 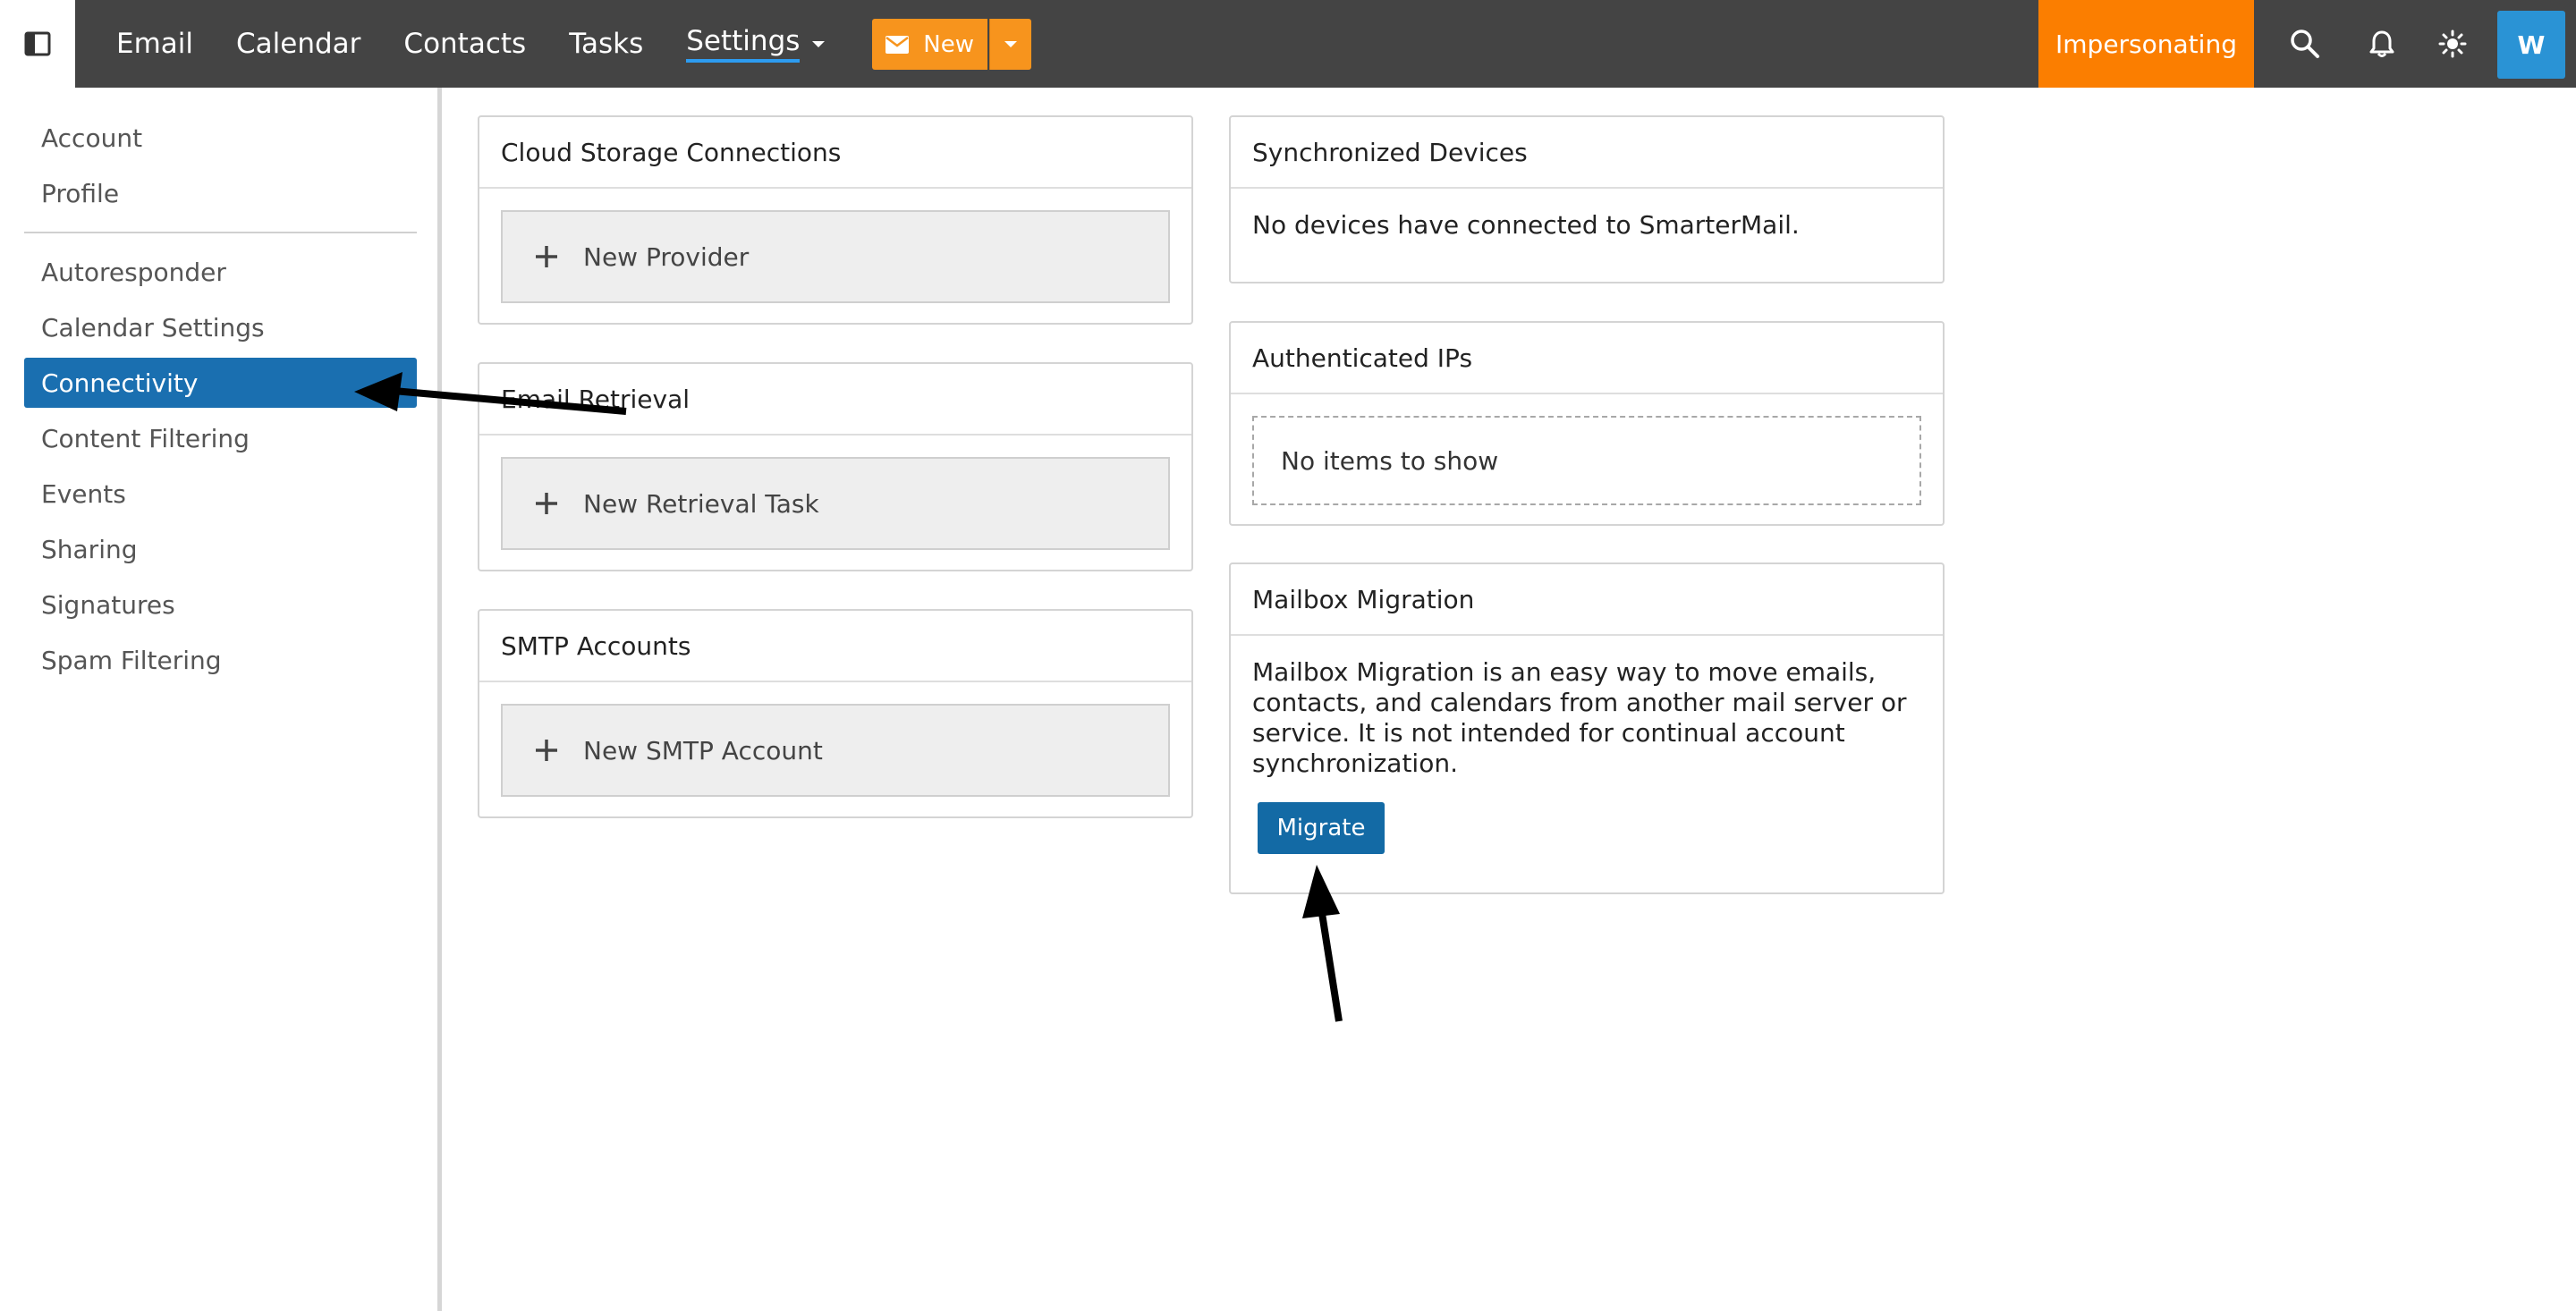 I want to click on main-nav: Email Calendar Contacts Tasks Settings, so click(x=492, y=44).